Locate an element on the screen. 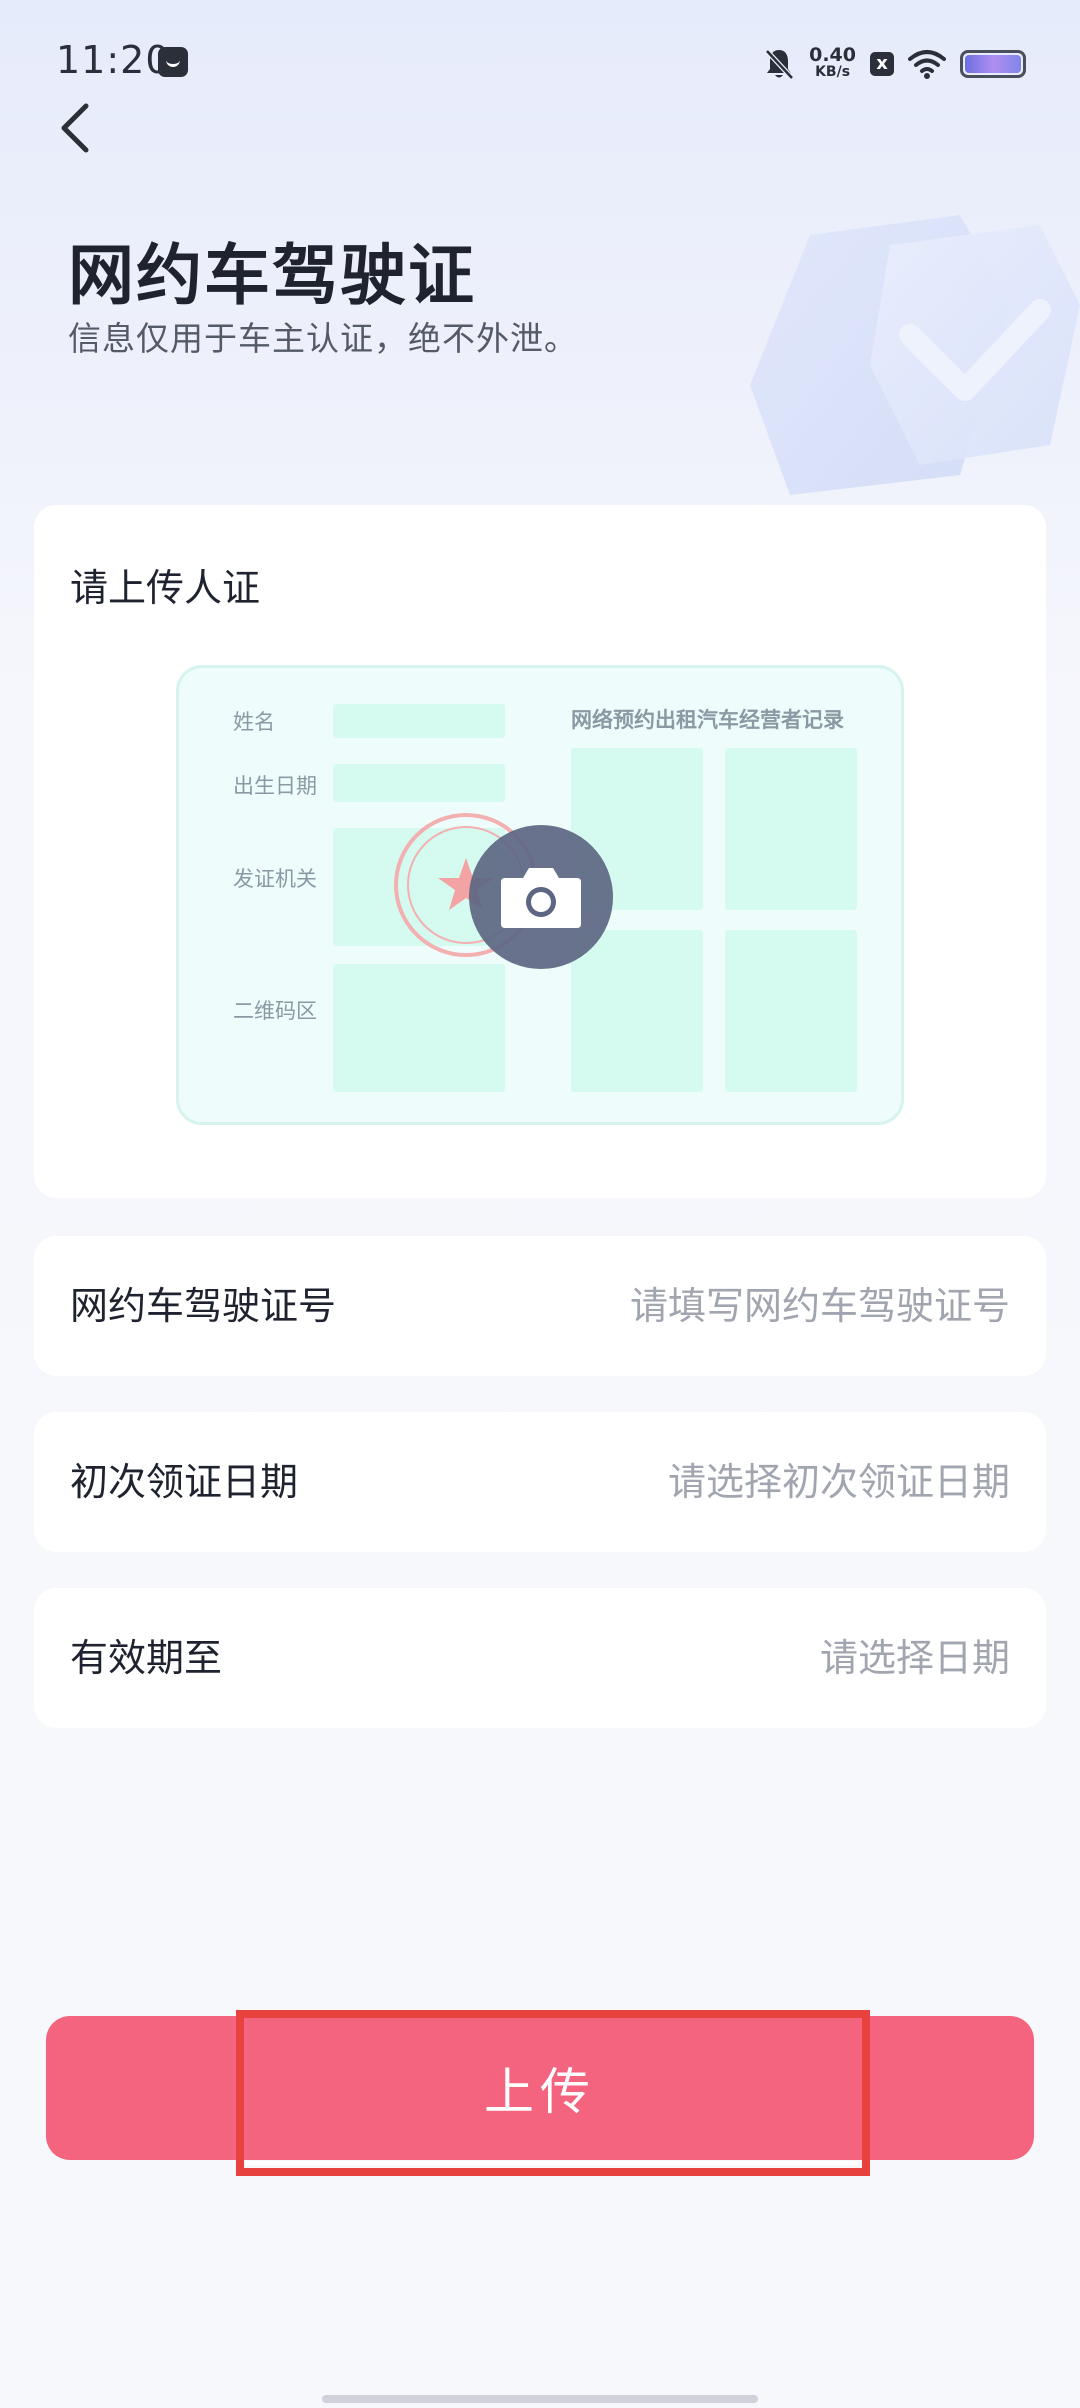 The height and width of the screenshot is (2408, 1080). sample-label-name: 姓名 is located at coordinates (254, 722).